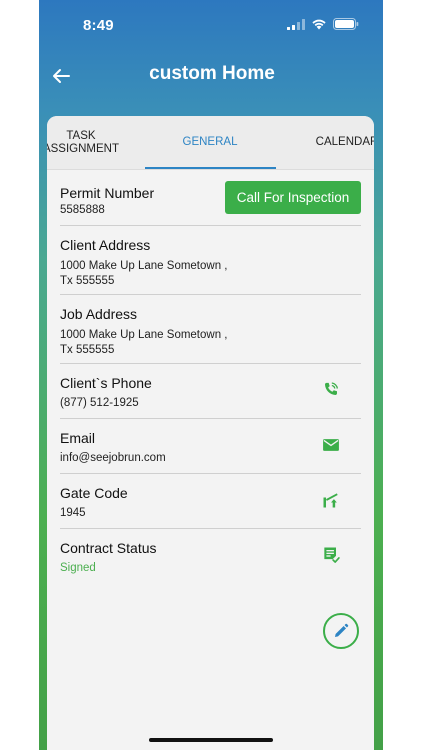  I want to click on tab-task-assignment: TASK ASSIGNMENT, so click(88, 142).